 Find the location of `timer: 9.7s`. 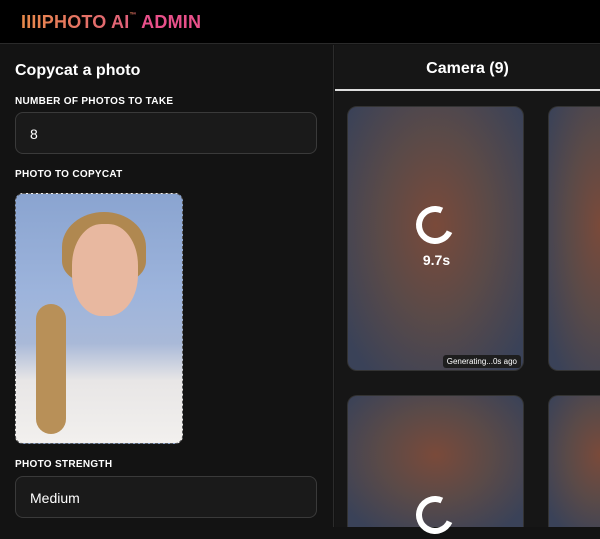

timer: 9.7s is located at coordinates (436, 260).